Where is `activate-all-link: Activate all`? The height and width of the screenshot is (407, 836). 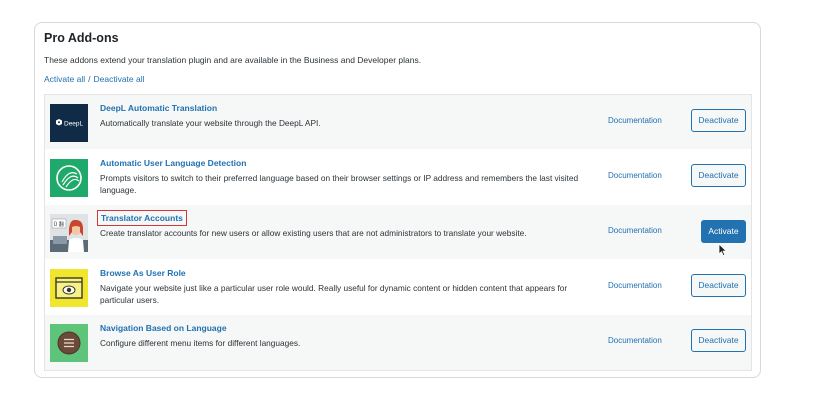
activate-all-link: Activate all is located at coordinates (64, 79).